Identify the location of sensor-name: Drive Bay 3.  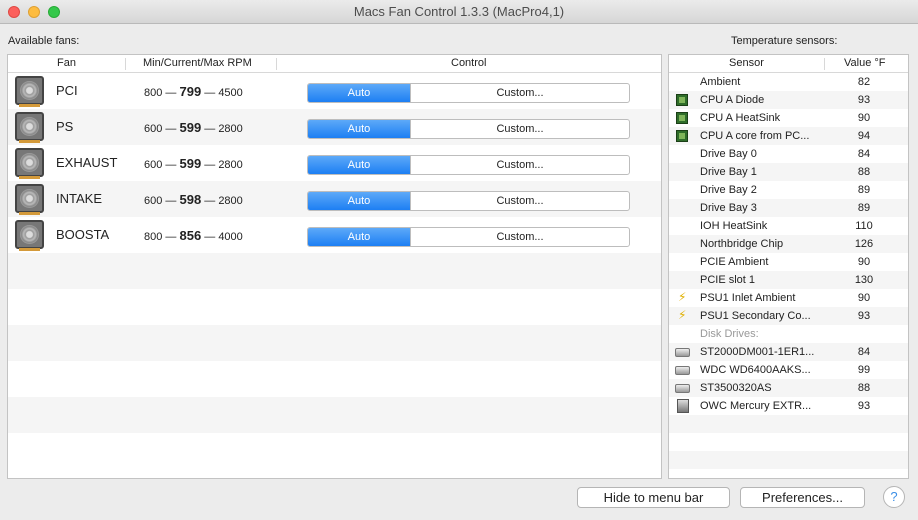
(728, 208).